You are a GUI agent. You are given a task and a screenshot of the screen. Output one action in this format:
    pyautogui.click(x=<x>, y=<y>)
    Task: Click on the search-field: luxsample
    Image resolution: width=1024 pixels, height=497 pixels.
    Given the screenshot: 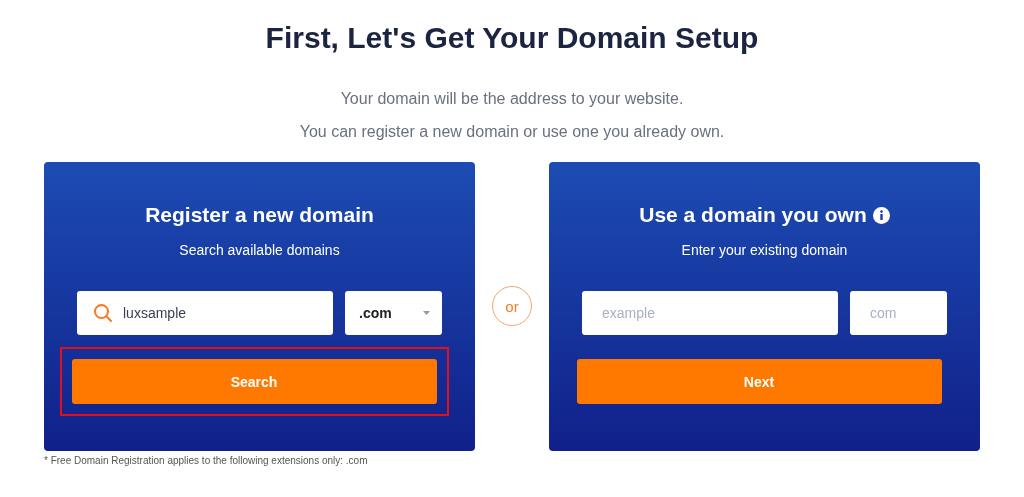 What is the action you would take?
    pyautogui.click(x=205, y=313)
    